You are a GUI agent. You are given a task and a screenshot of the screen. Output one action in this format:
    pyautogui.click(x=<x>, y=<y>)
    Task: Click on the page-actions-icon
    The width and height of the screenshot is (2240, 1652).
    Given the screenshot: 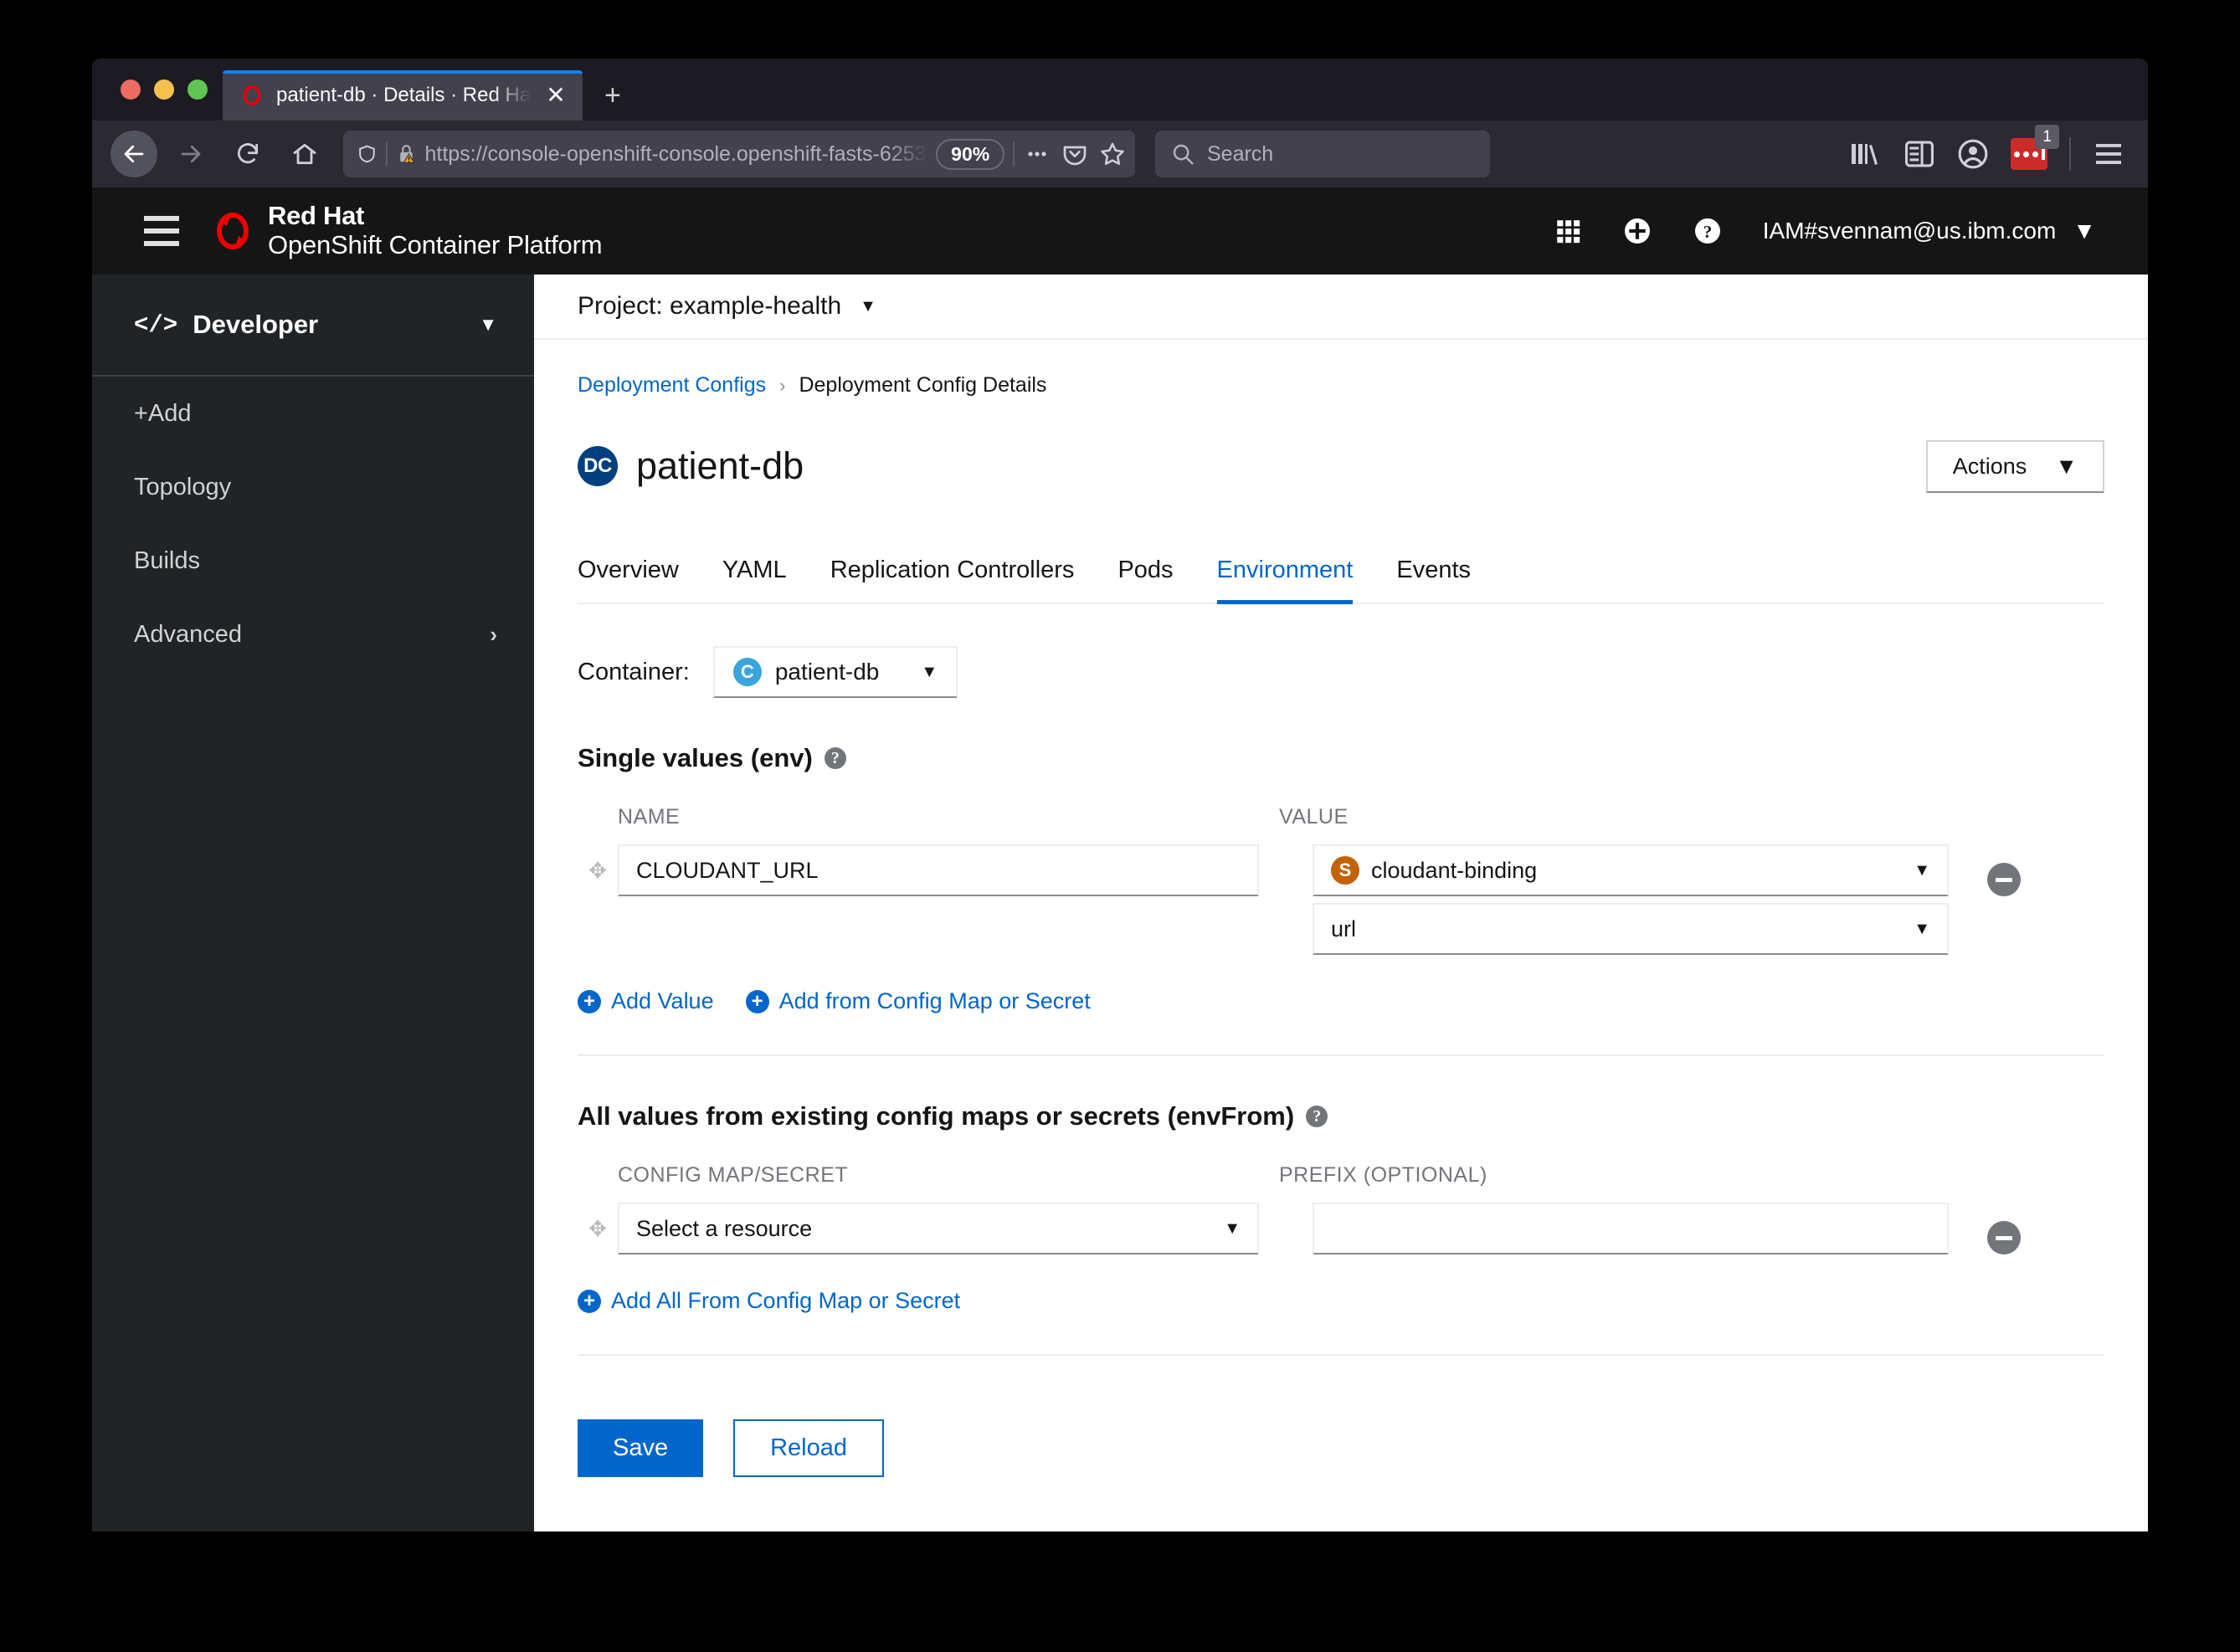 What is the action you would take?
    pyautogui.click(x=1037, y=154)
    